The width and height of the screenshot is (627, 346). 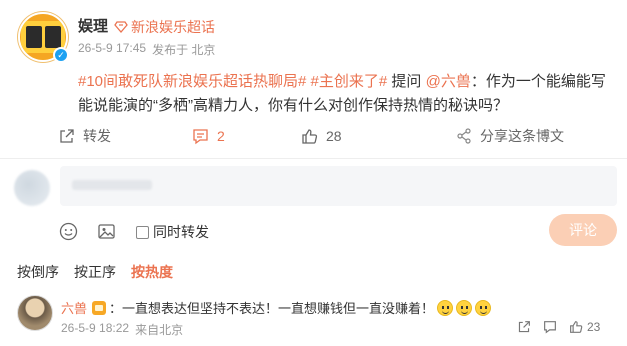 What do you see at coordinates (121, 27) in the screenshot?
I see `diamond-icon` at bounding box center [121, 27].